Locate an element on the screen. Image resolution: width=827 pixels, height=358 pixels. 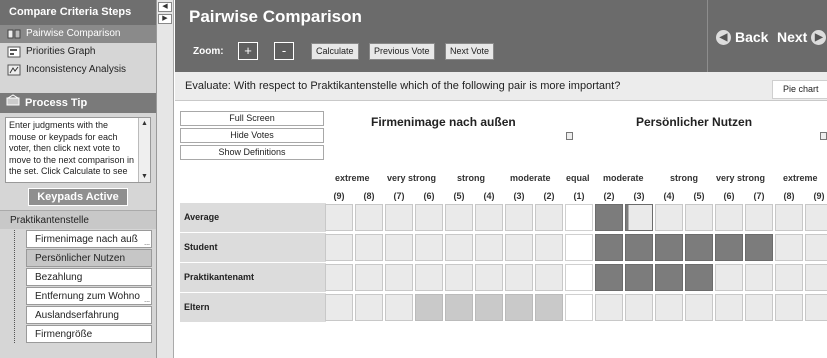
right-criterion-info-icon is located at coordinates (823, 136).